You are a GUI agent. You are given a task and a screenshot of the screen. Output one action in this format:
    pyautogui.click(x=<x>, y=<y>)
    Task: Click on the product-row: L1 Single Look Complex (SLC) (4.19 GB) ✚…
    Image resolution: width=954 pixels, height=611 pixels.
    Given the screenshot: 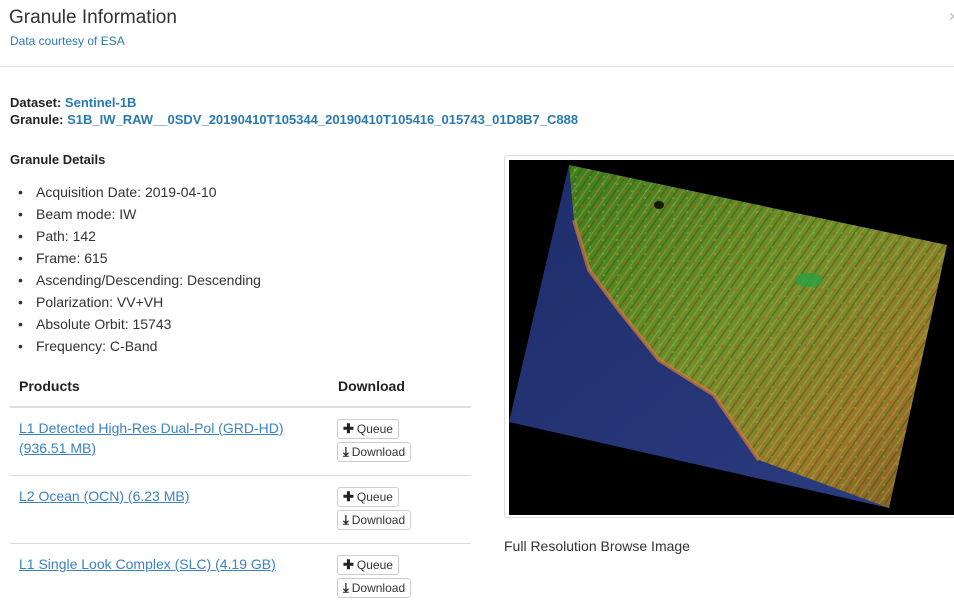 What is the action you would take?
    pyautogui.click(x=240, y=577)
    